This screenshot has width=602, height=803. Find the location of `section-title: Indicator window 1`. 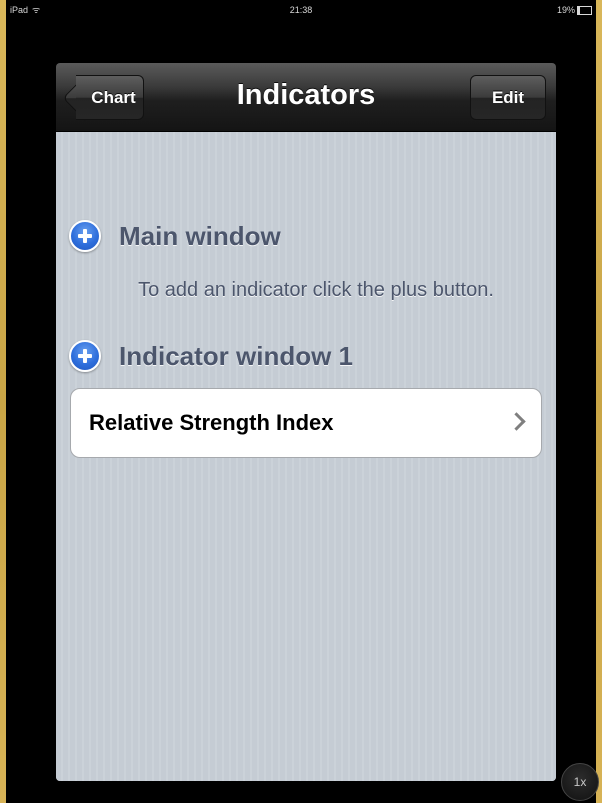

section-title: Indicator window 1 is located at coordinates (236, 356).